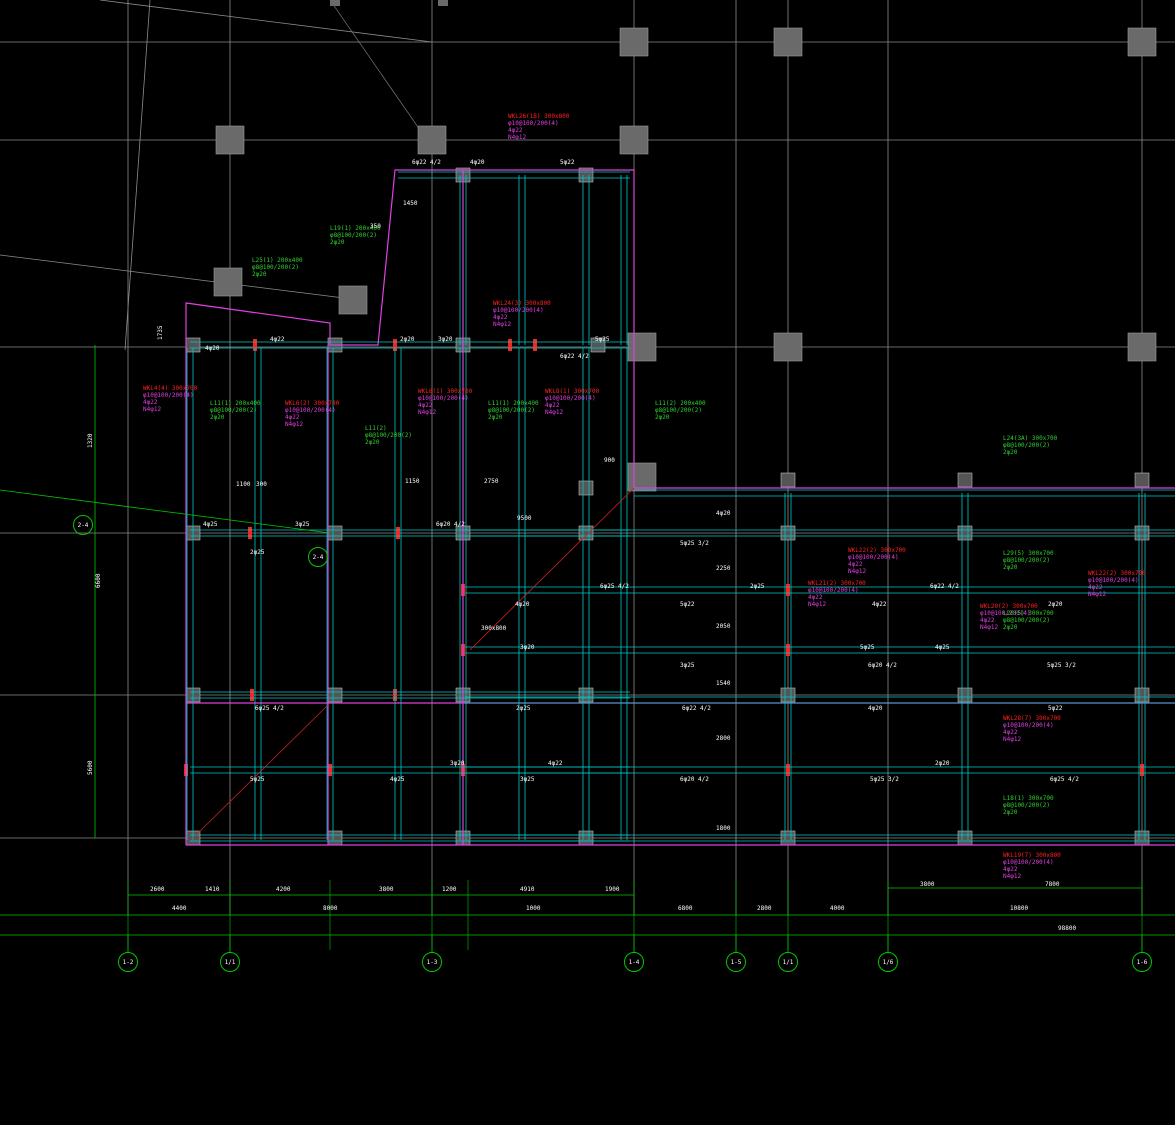  Describe the element at coordinates (491, 481) in the screenshot. I see `small-dim: 2750` at that location.